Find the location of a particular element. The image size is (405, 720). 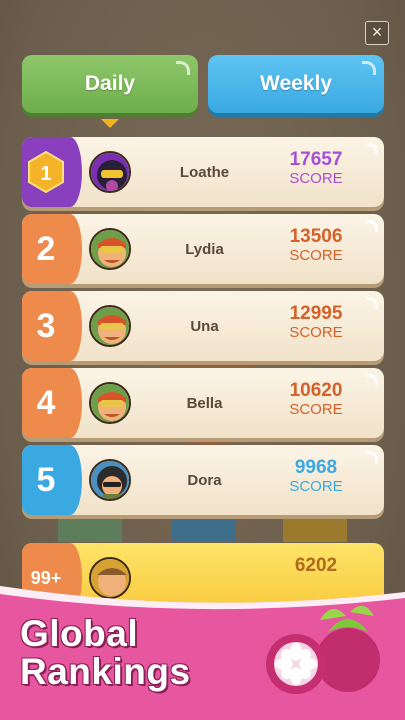

player-name: Bella is located at coordinates (204, 403).